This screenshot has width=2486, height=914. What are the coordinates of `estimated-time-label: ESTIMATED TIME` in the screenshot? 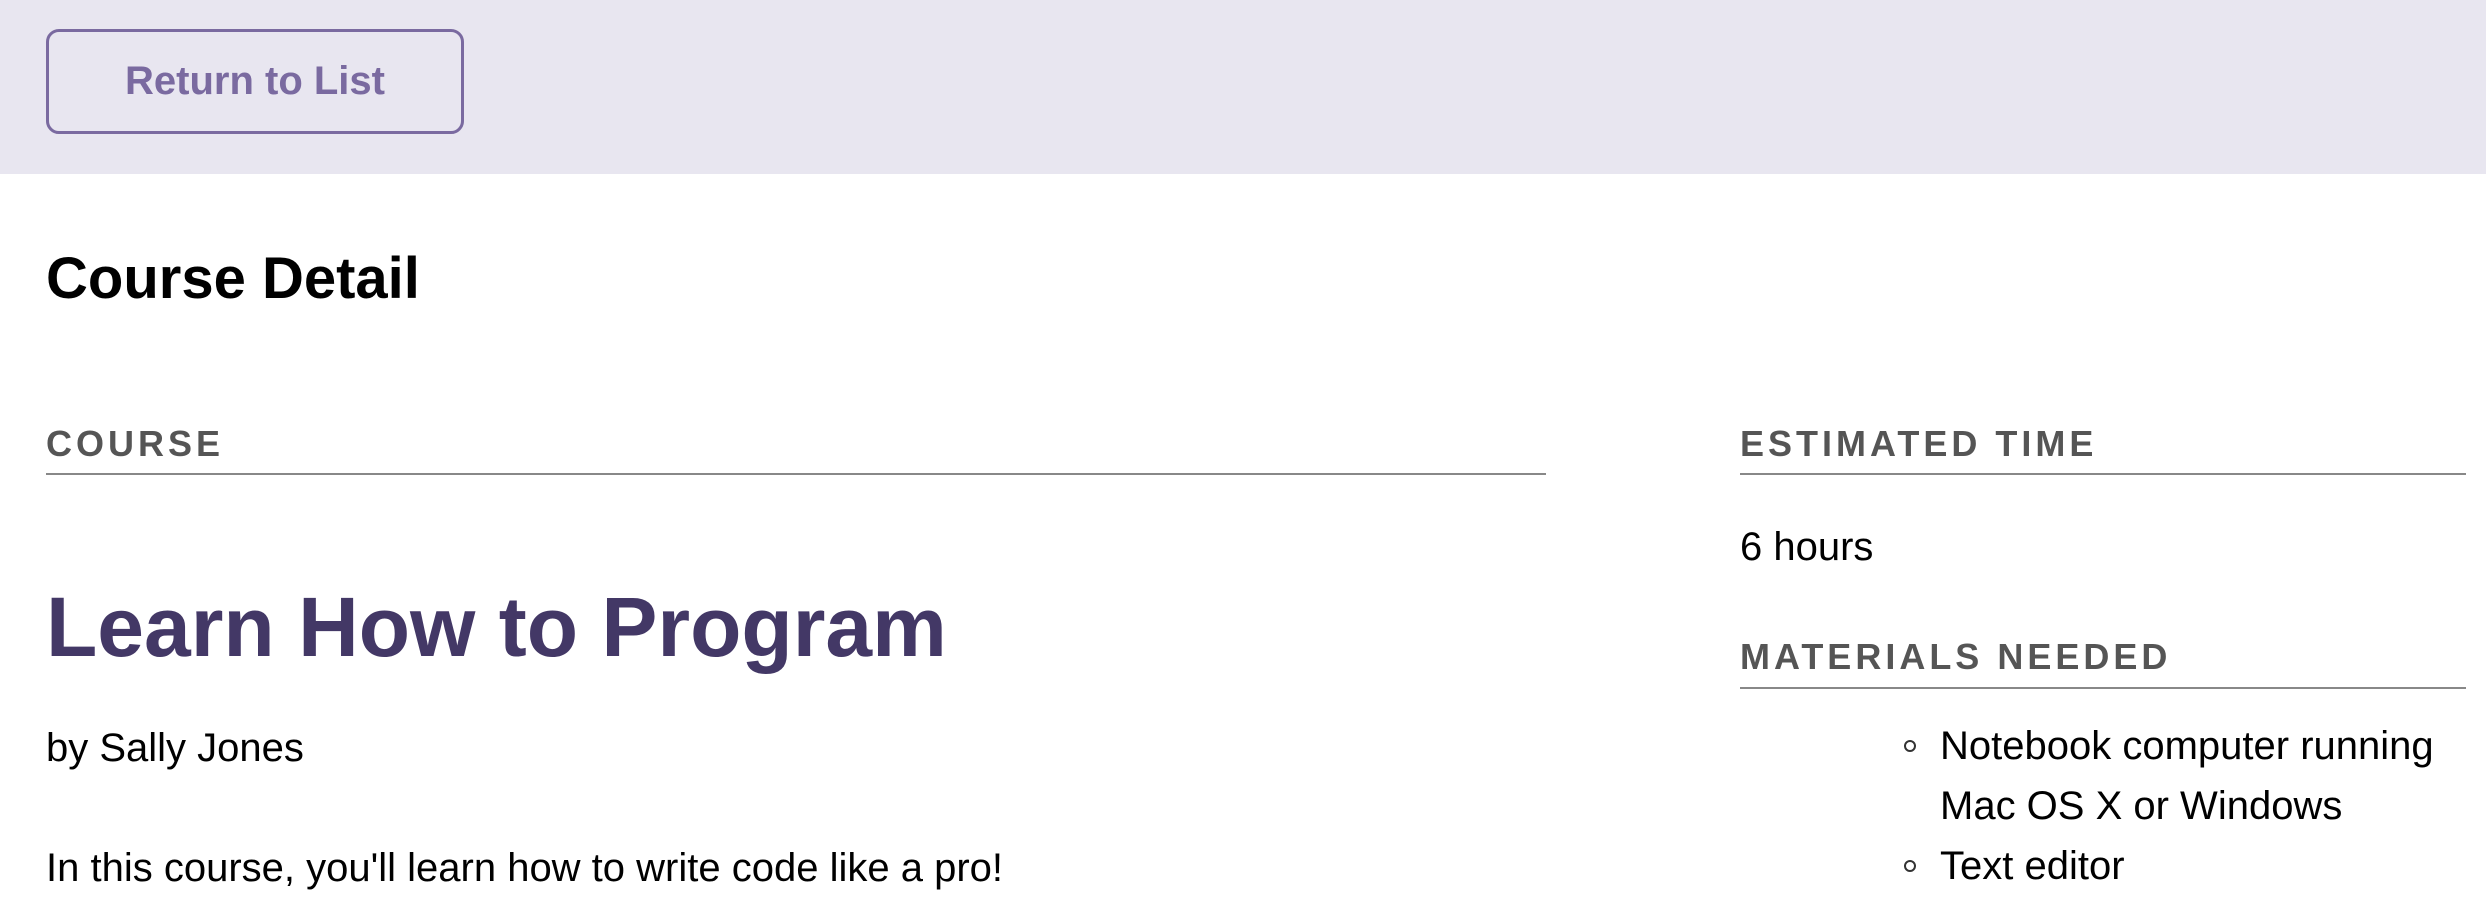 It's located at (1919, 443).